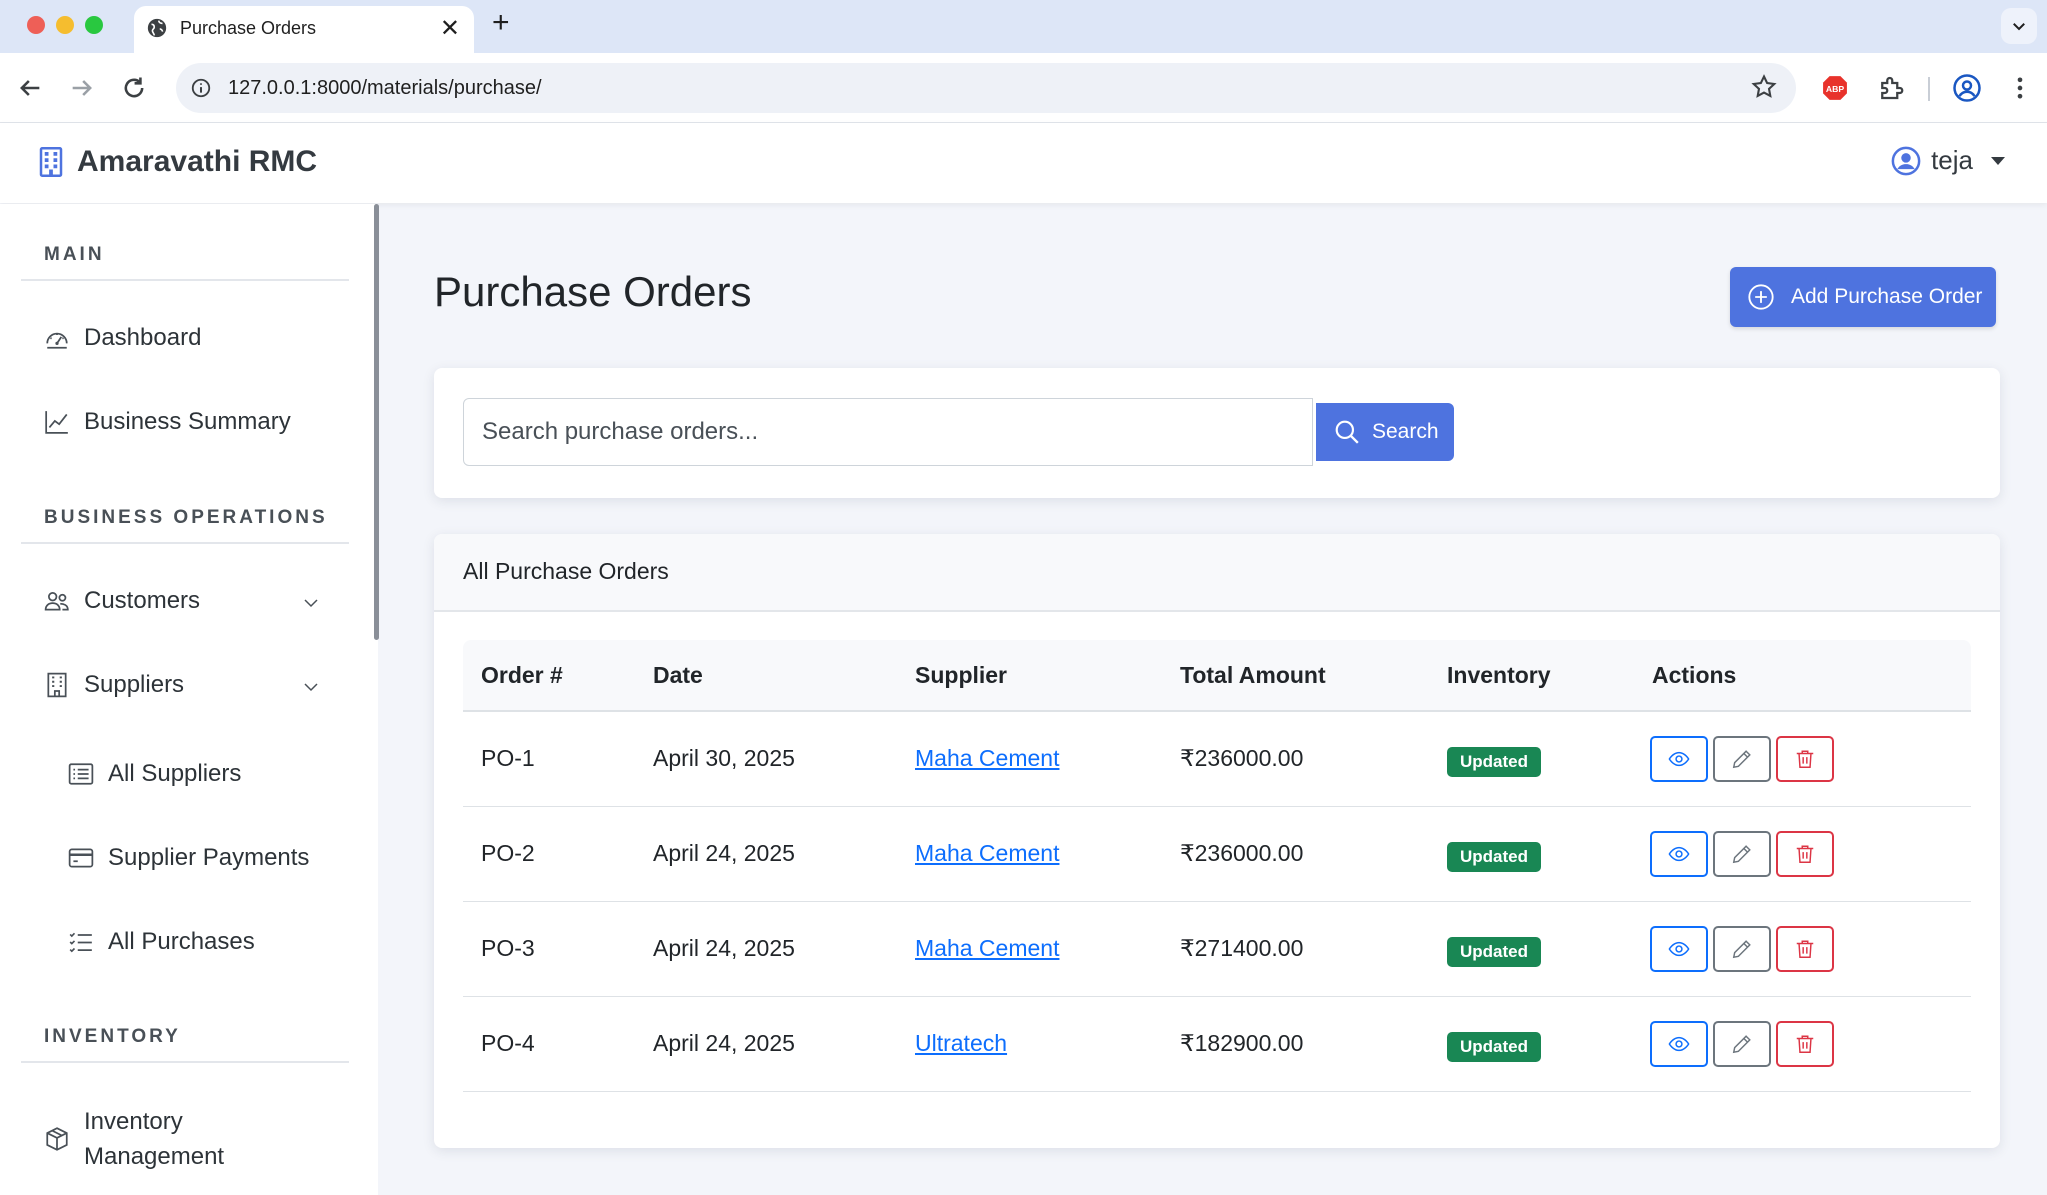 The width and height of the screenshot is (2047, 1195). What do you see at coordinates (56, 601) in the screenshot?
I see `people-icon` at bounding box center [56, 601].